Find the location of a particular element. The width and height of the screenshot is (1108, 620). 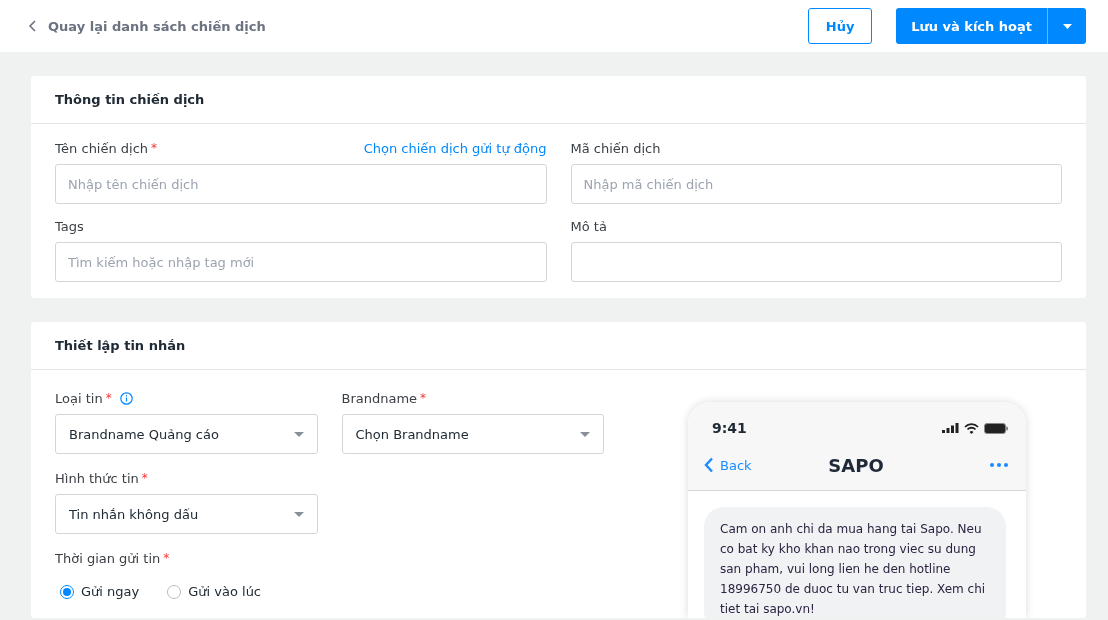

wifi-icon is located at coordinates (971, 428).